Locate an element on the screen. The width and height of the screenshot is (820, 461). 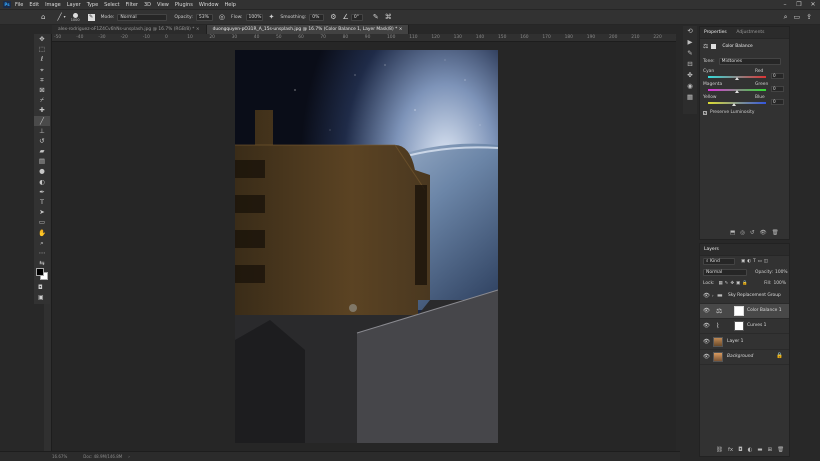
path-select-tool-icon: ➤ is located at coordinates (42, 212).